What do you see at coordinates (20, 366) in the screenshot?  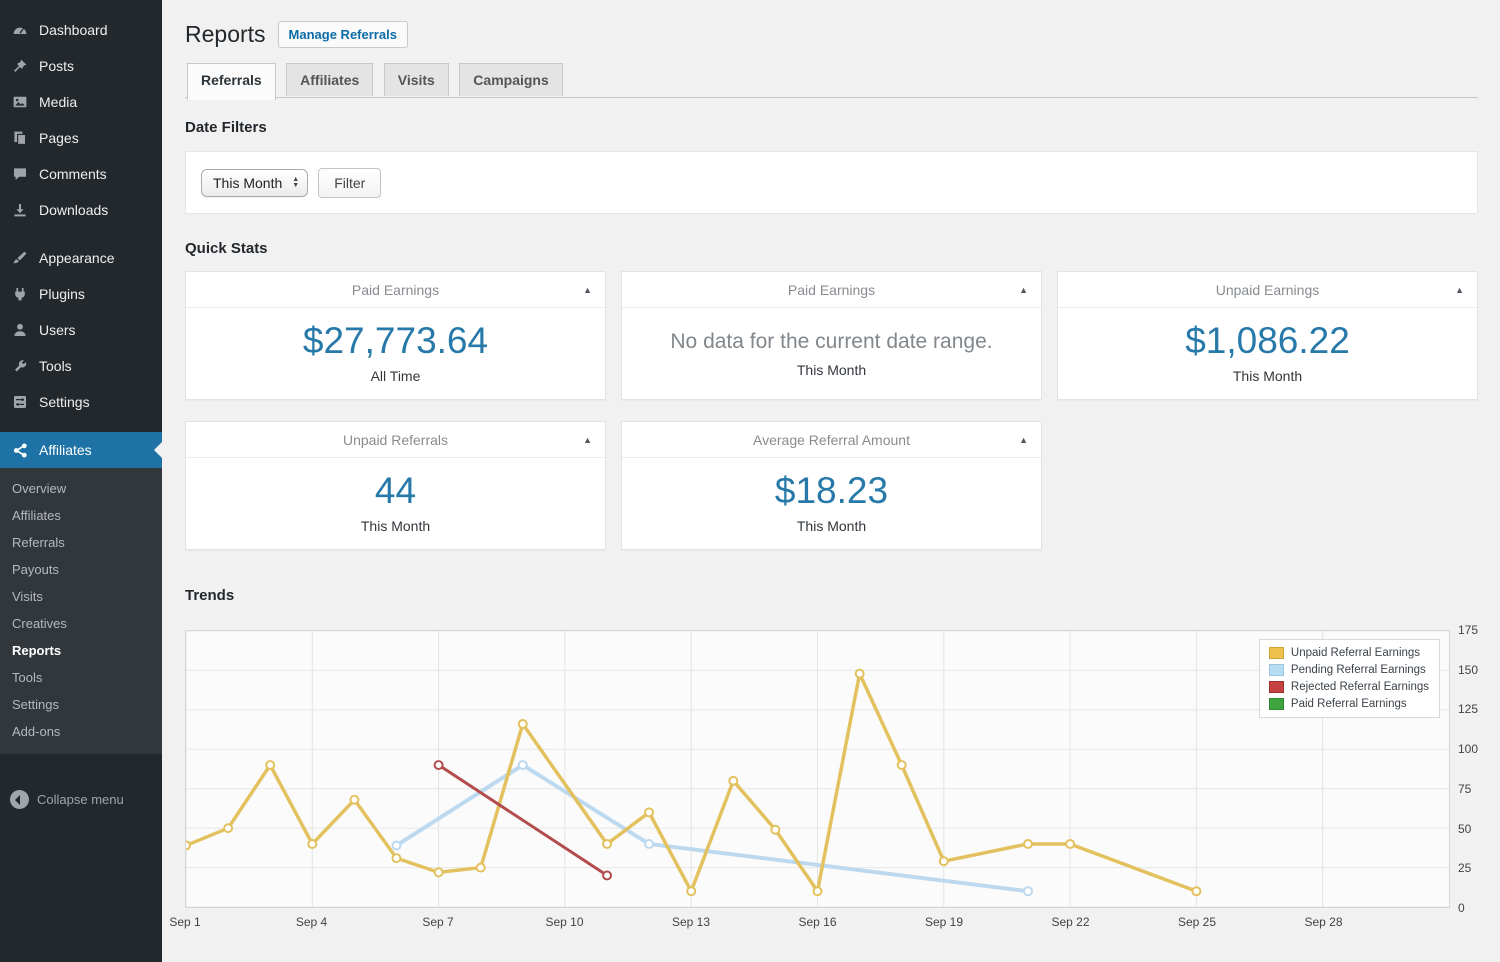 I see `wrench-icon` at bounding box center [20, 366].